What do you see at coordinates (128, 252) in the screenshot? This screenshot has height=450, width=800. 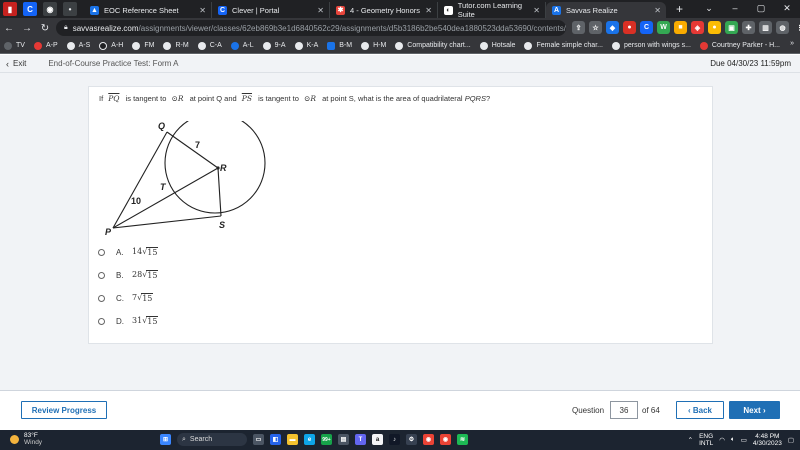 I see `answer-choice-a: A. 14 √ 15` at bounding box center [128, 252].